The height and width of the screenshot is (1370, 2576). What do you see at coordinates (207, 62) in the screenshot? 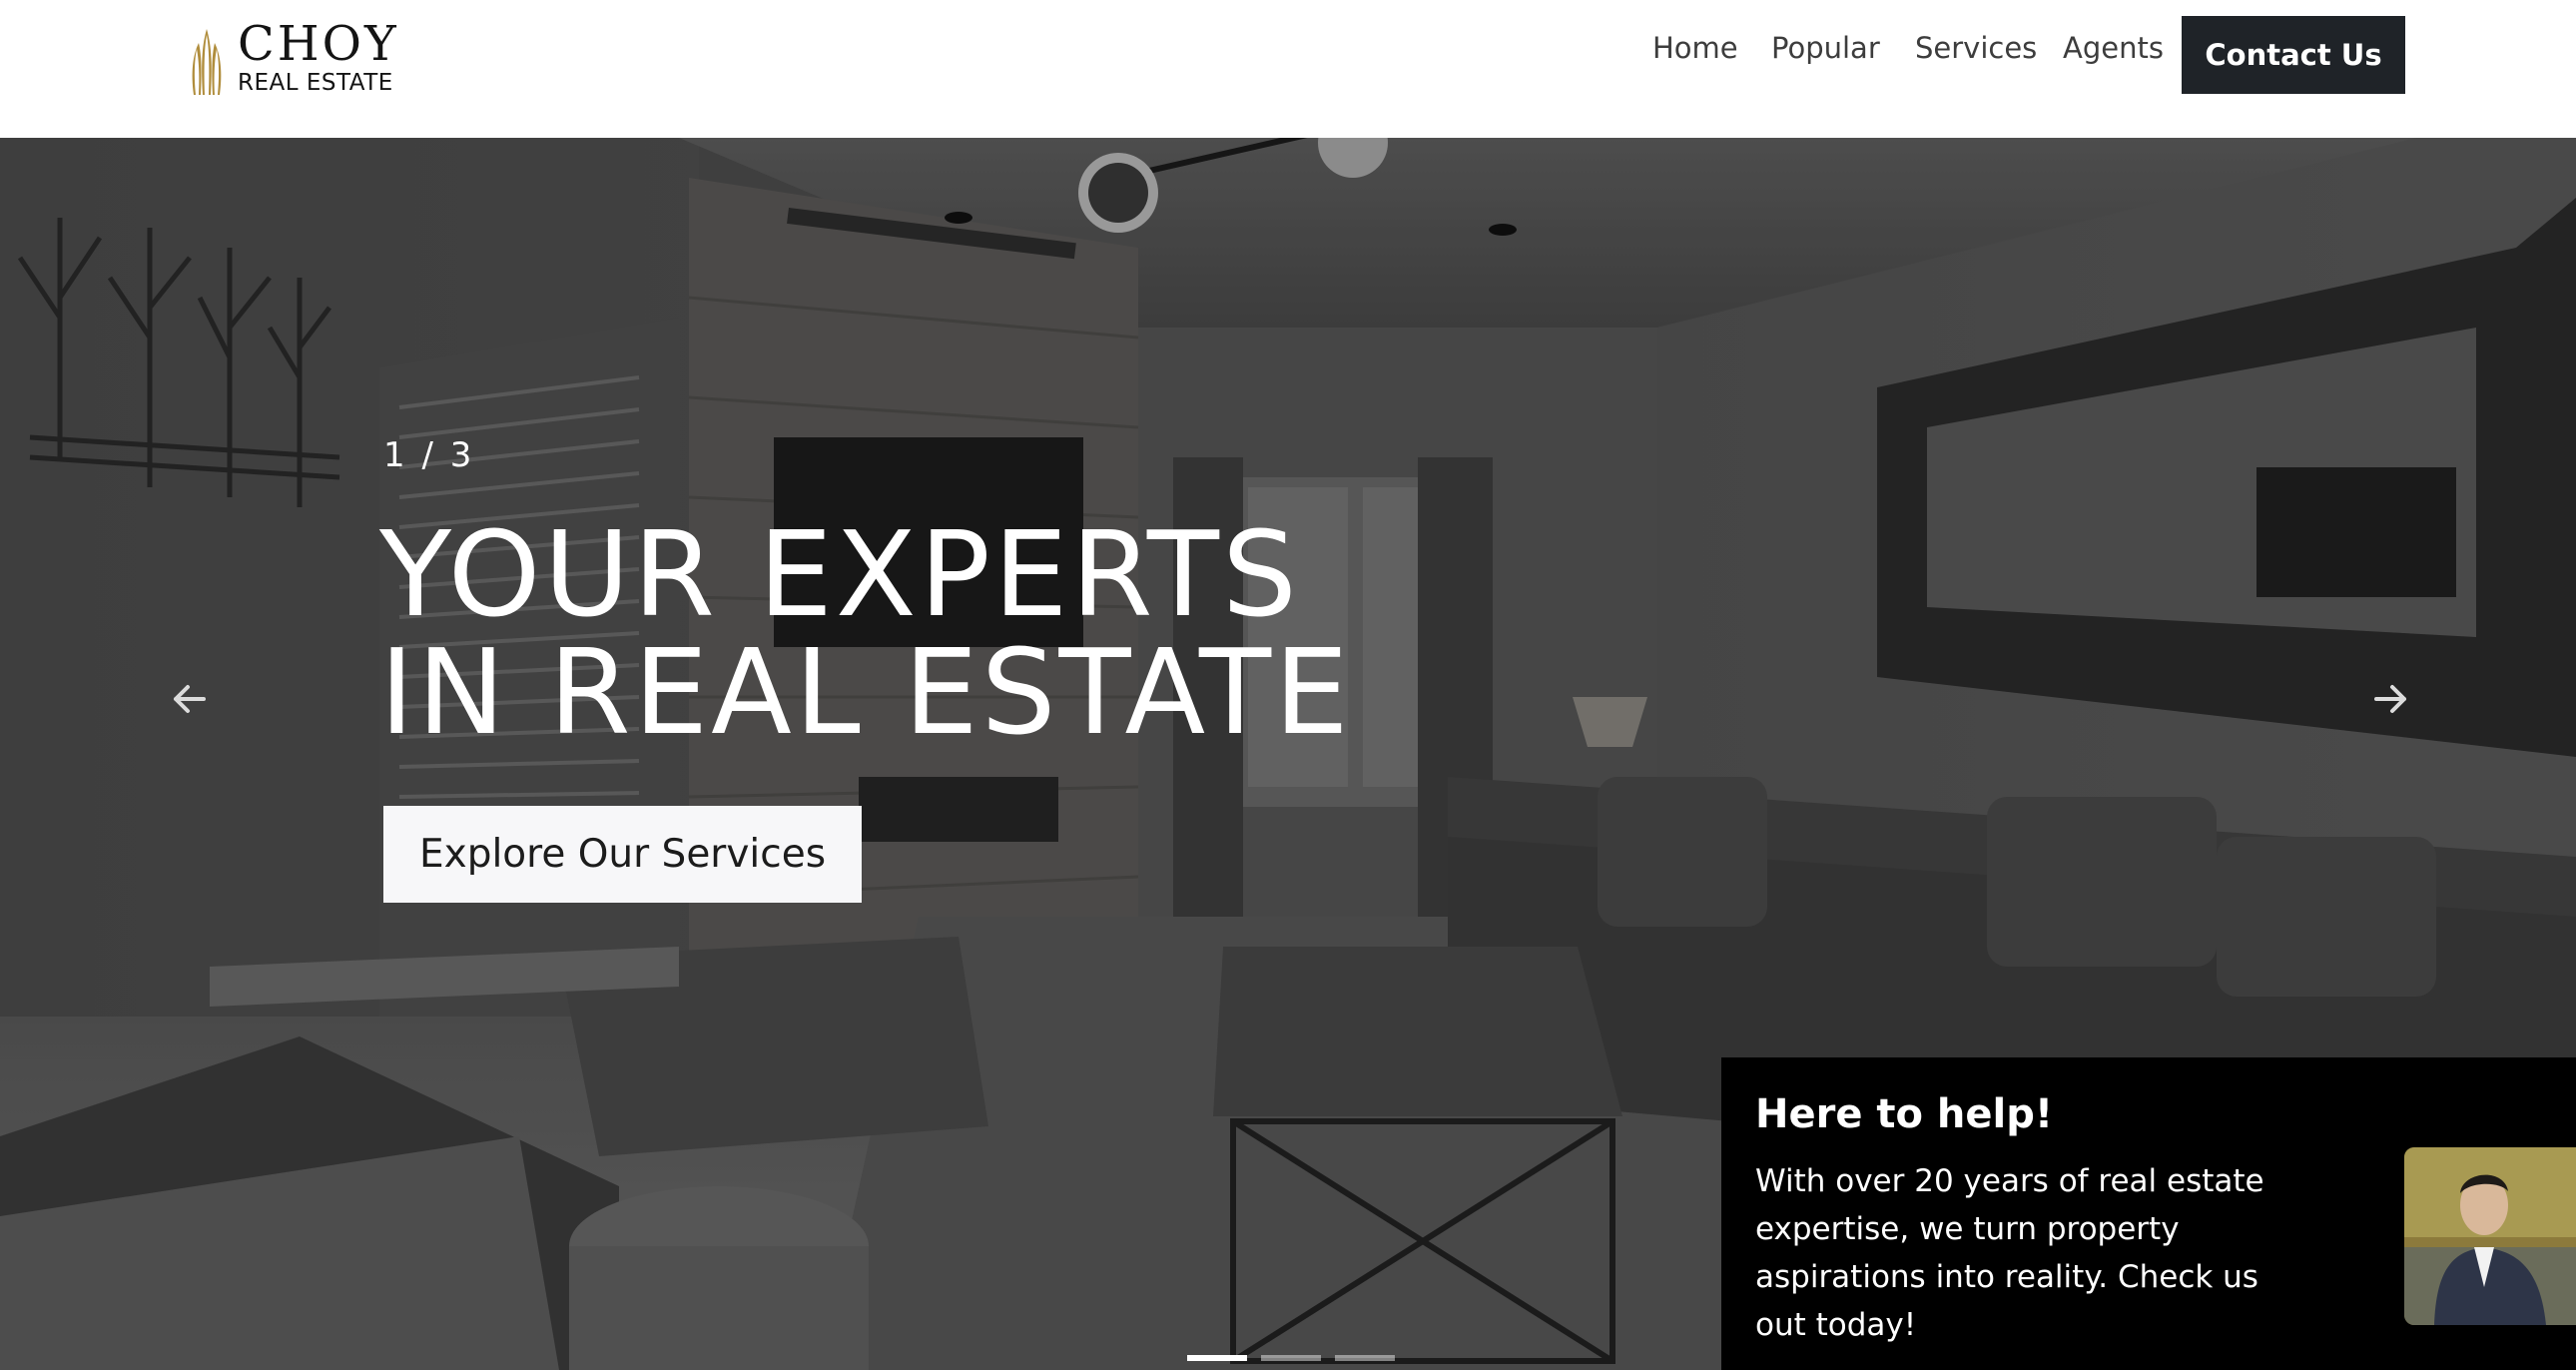
I see `logo-mark-icon` at bounding box center [207, 62].